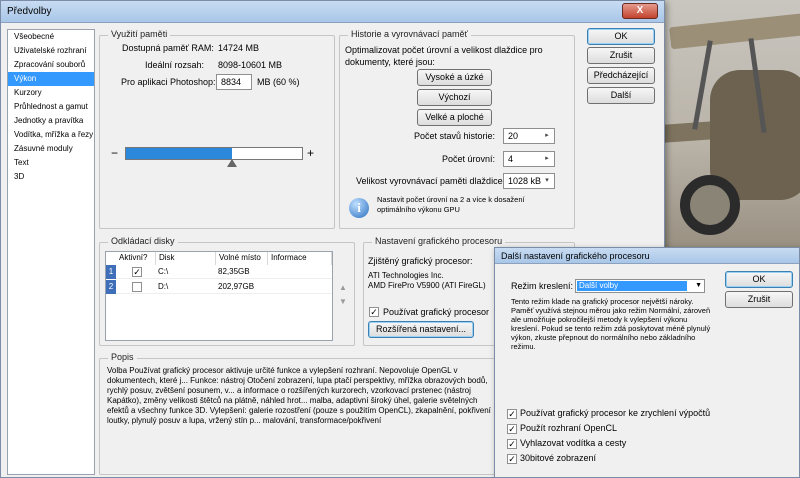  I want to click on history-states-label: Počet stavů historie:, so click(455, 136).